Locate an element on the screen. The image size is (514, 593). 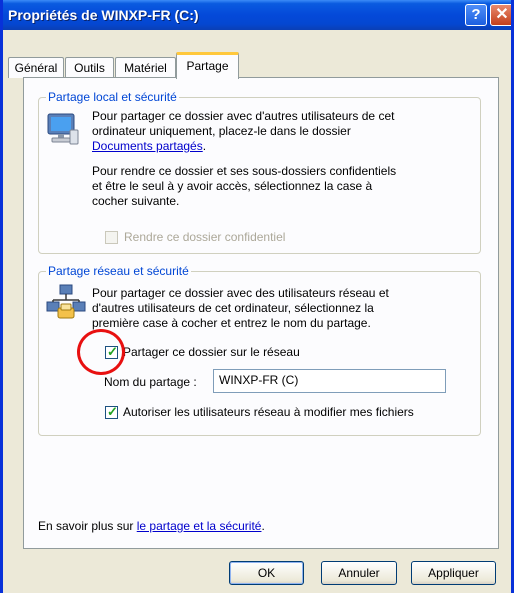
private-checkbox is located at coordinates (111, 237).